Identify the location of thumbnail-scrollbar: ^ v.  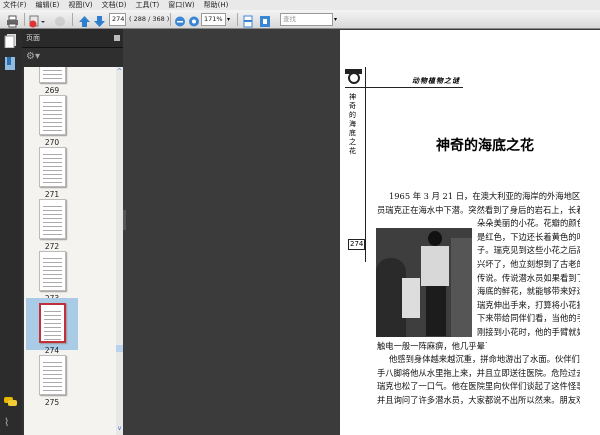
(119, 251).